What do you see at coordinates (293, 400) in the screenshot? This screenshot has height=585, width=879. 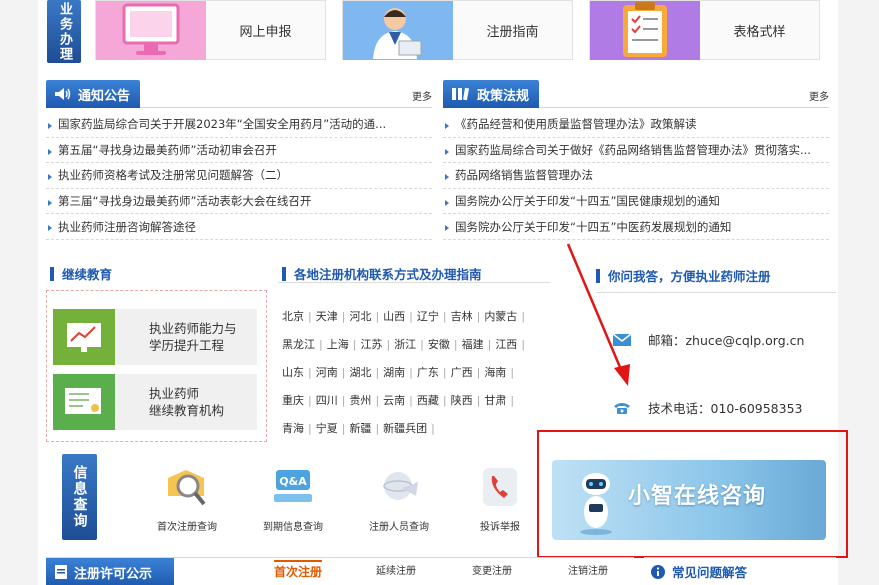 I see `region-link: 重庆` at bounding box center [293, 400].